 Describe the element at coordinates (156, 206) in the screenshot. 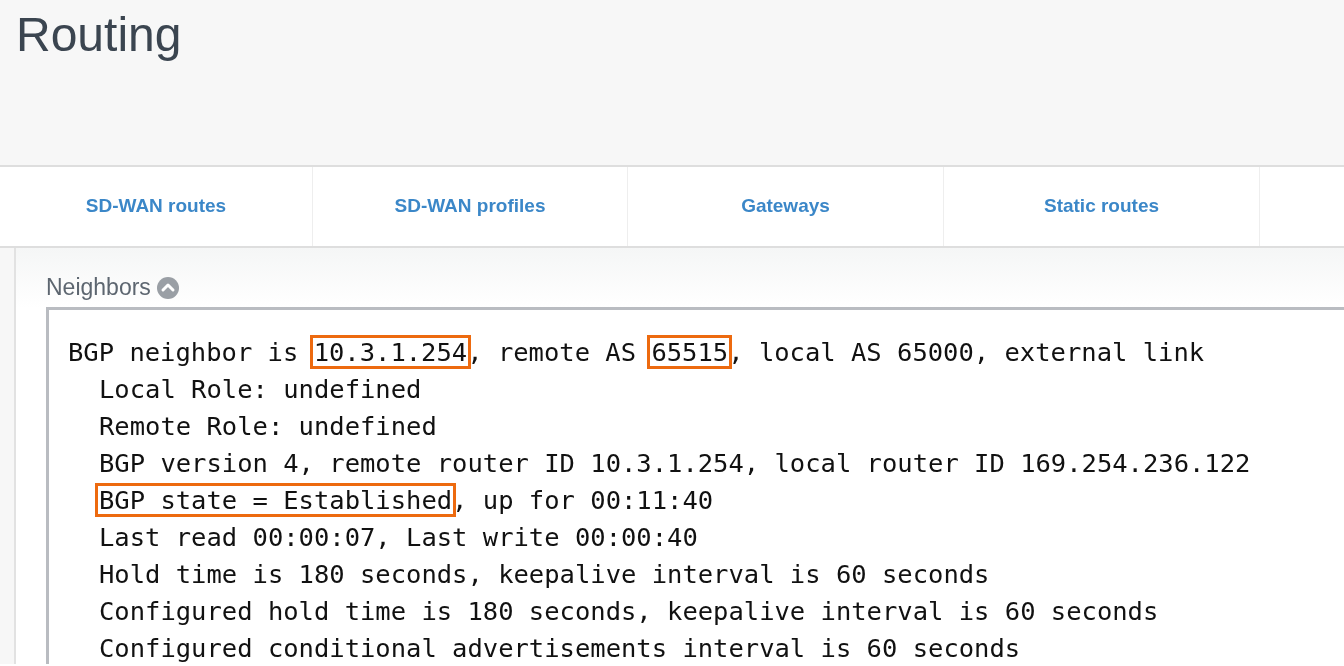

I see `tab: SD-WAN routes` at that location.